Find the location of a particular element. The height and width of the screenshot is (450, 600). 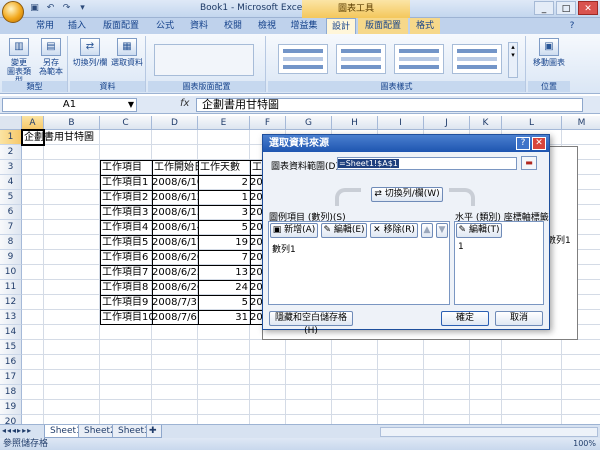

row-header: 2 is located at coordinates (11, 152).